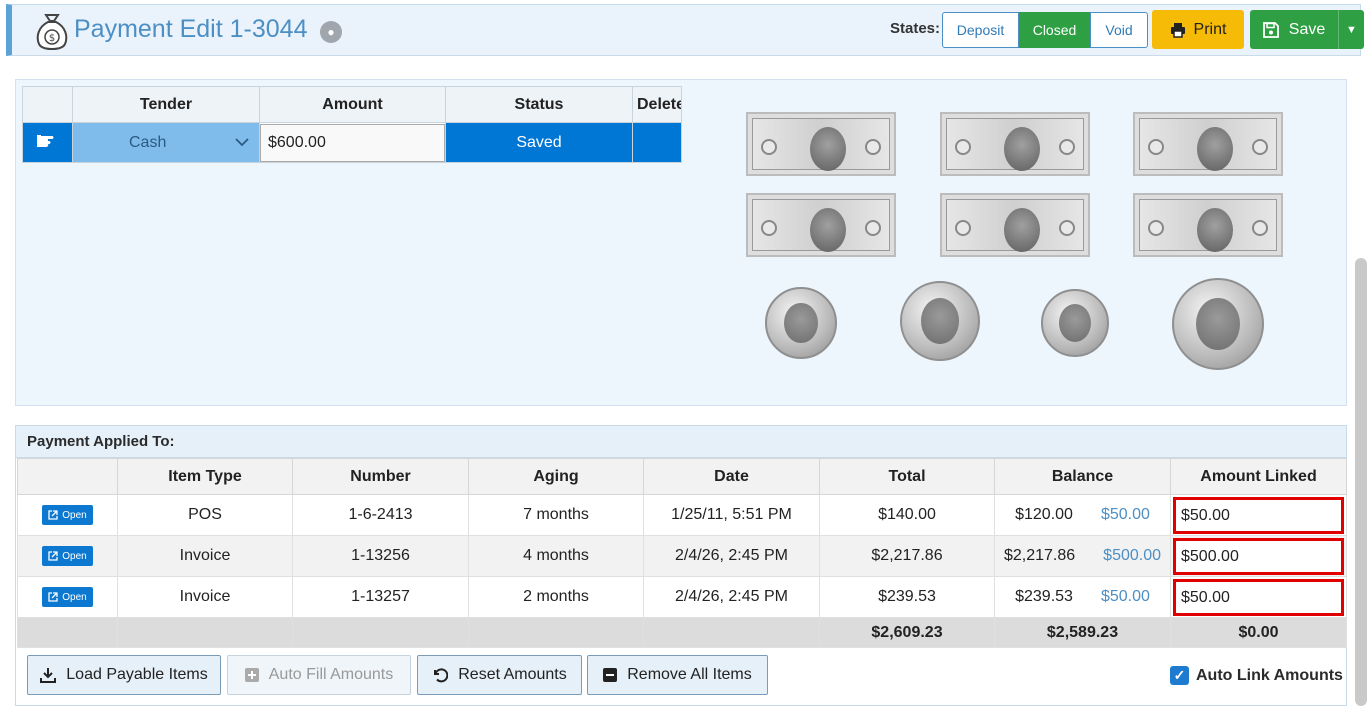 This screenshot has width=1372, height=716. Describe the element at coordinates (1082, 515) in the screenshot. I see `balance-cell: $120.00 $50.00` at that location.